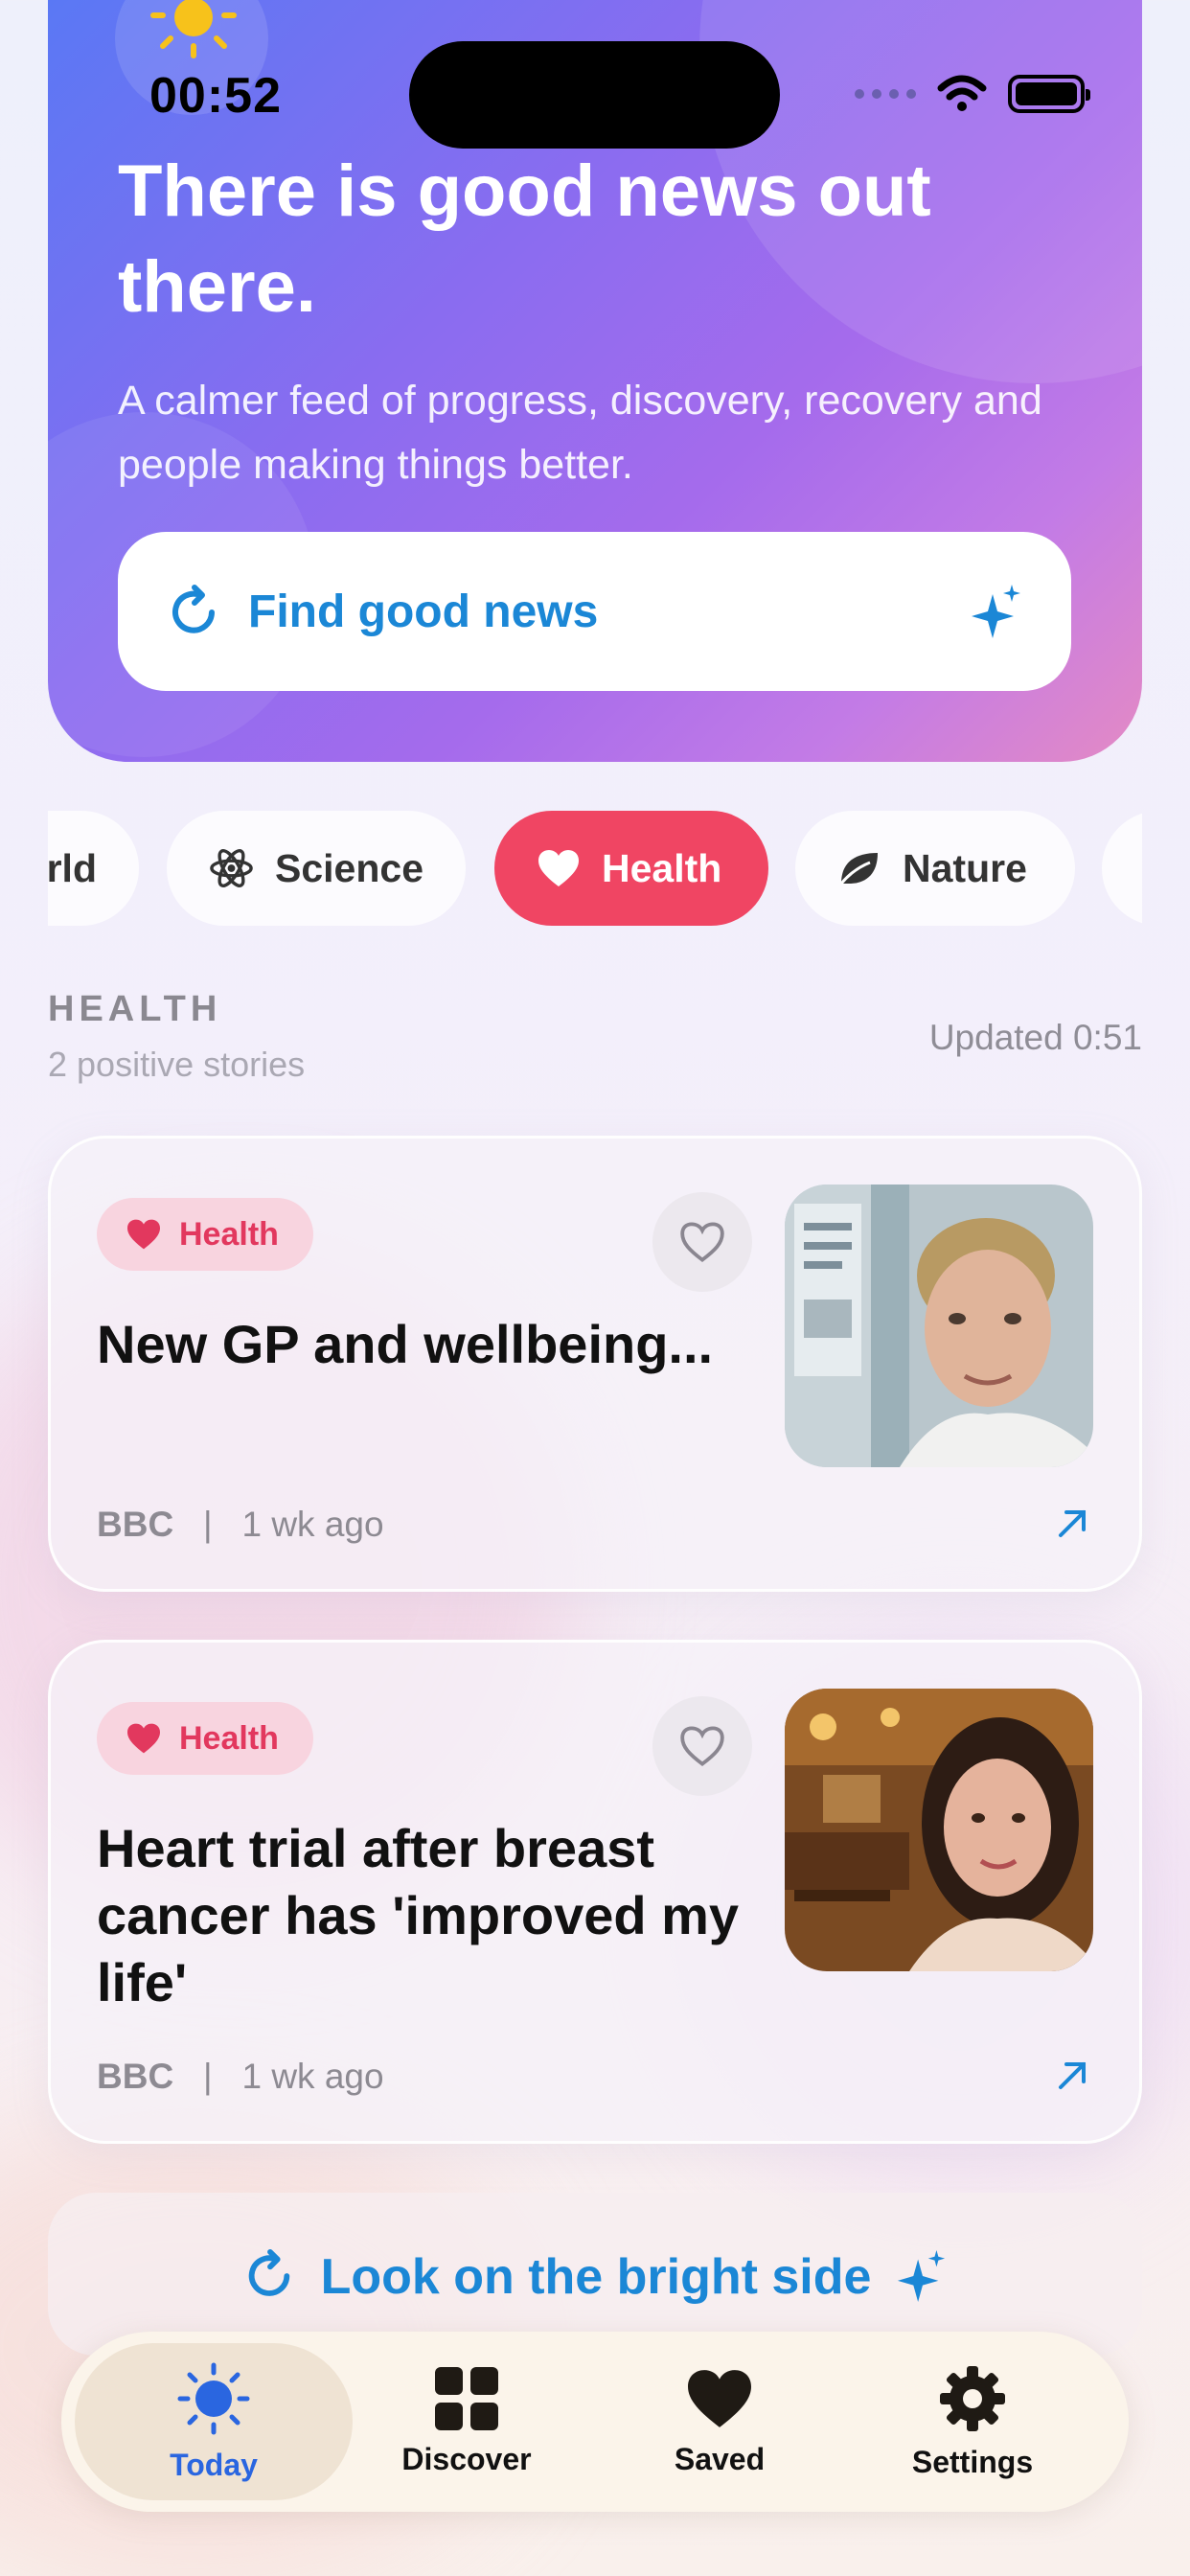 This screenshot has height=2576, width=1190. What do you see at coordinates (467, 2458) in the screenshot?
I see `tab-label: Discover` at bounding box center [467, 2458].